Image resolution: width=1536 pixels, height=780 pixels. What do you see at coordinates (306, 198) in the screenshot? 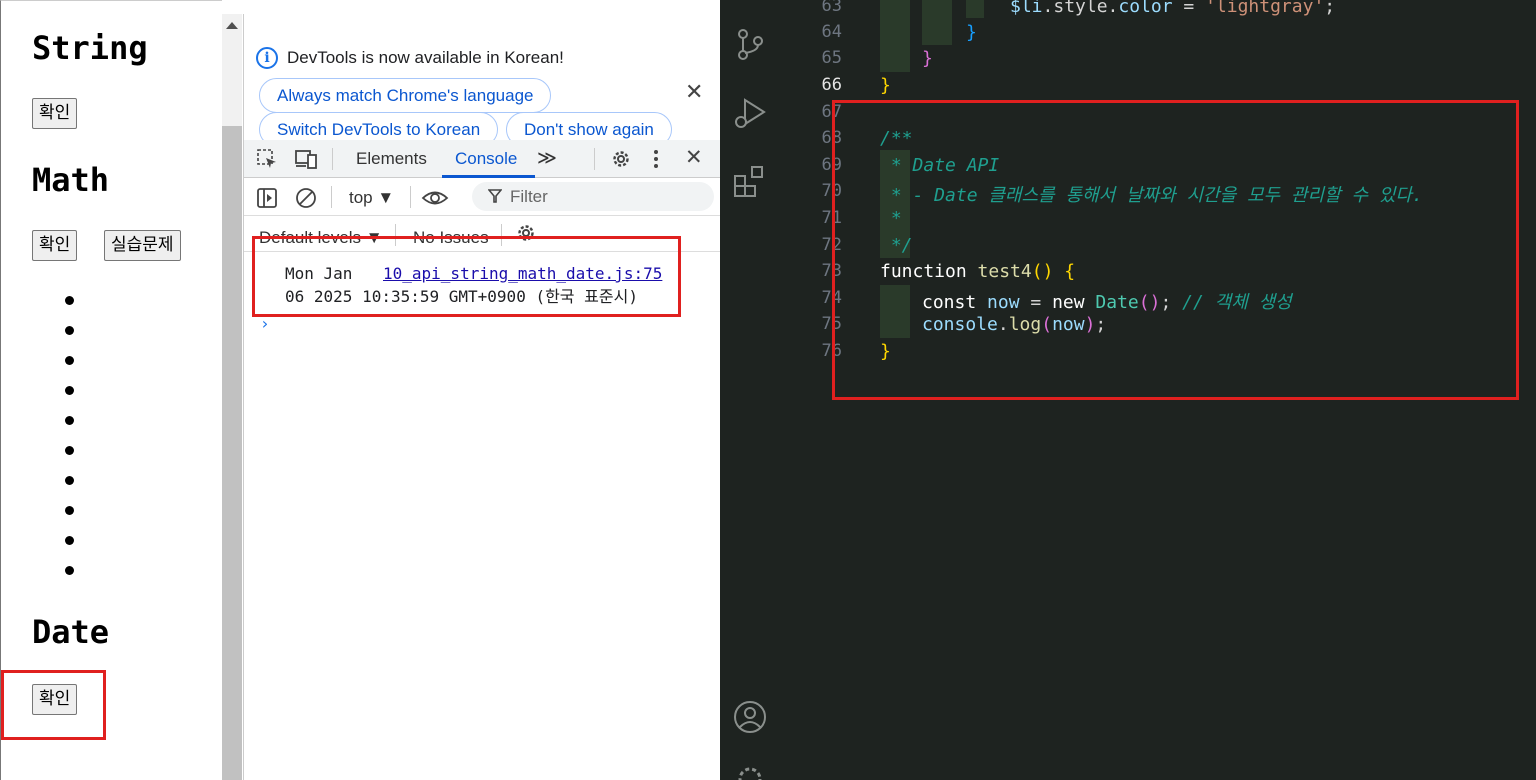
I see `clear-console-icon` at bounding box center [306, 198].